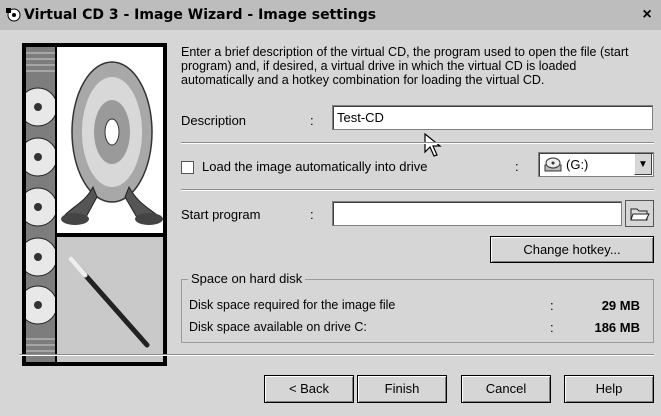 The image size is (661, 416). What do you see at coordinates (492, 117) in the screenshot?
I see `description-input` at bounding box center [492, 117].